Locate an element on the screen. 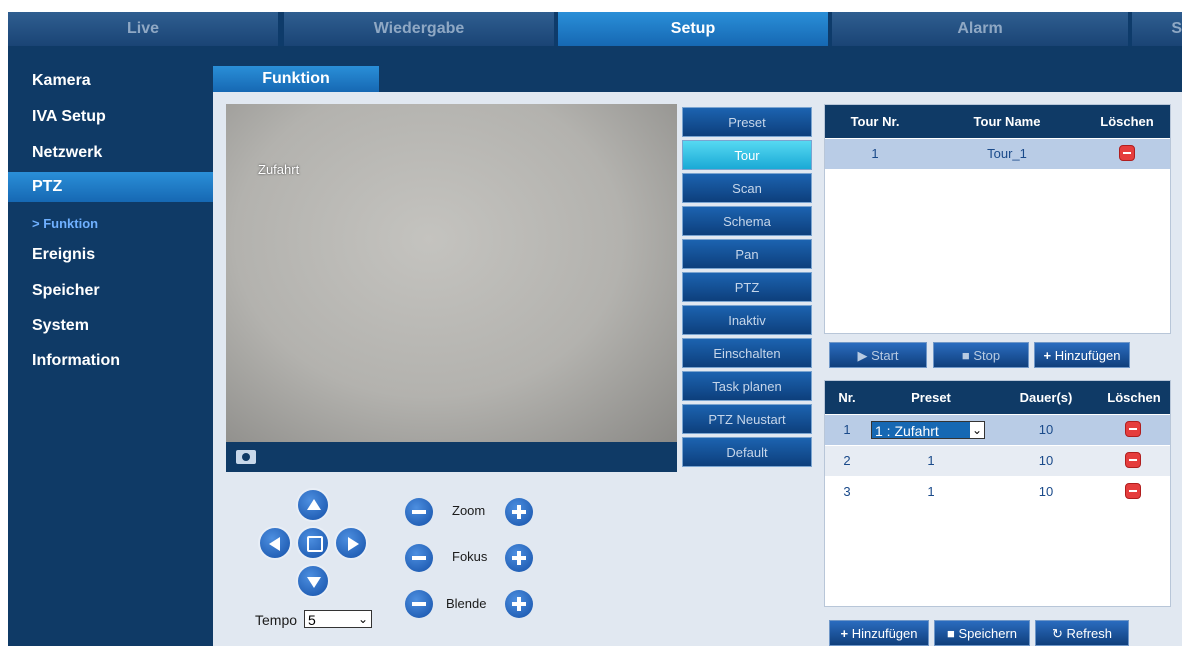 Image resolution: width=1182 pixels, height=647 pixels. sidebar-item-ptz: PTZ is located at coordinates (110, 187).